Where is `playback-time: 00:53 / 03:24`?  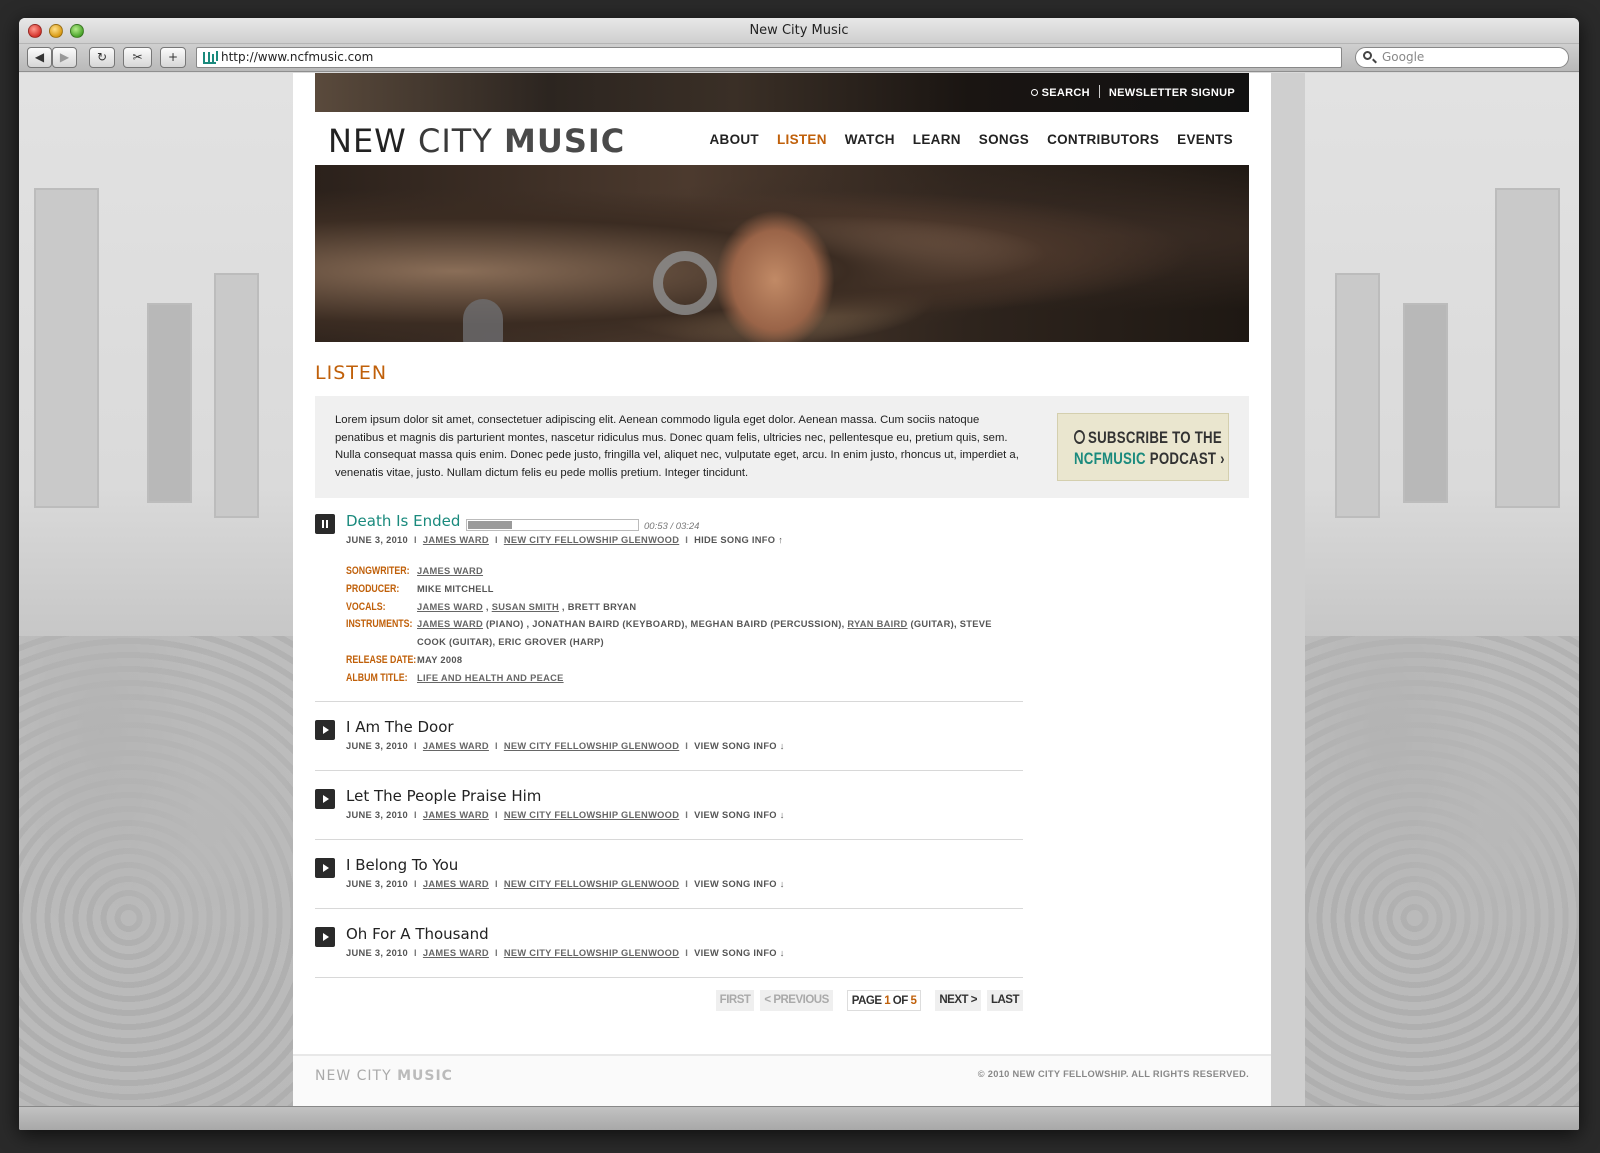
playback-time: 00:53 / 03:24 is located at coordinates (672, 526).